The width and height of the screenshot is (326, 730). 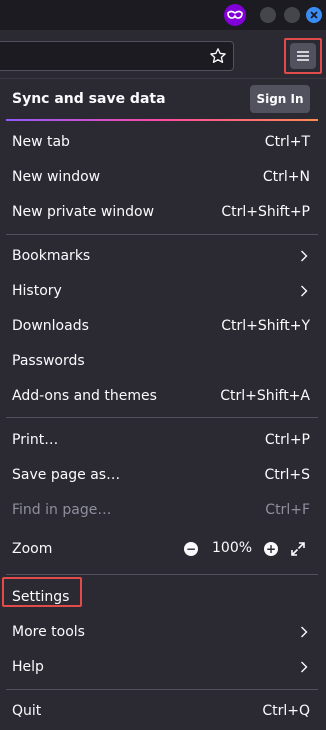 I want to click on star-icon, so click(x=218, y=58).